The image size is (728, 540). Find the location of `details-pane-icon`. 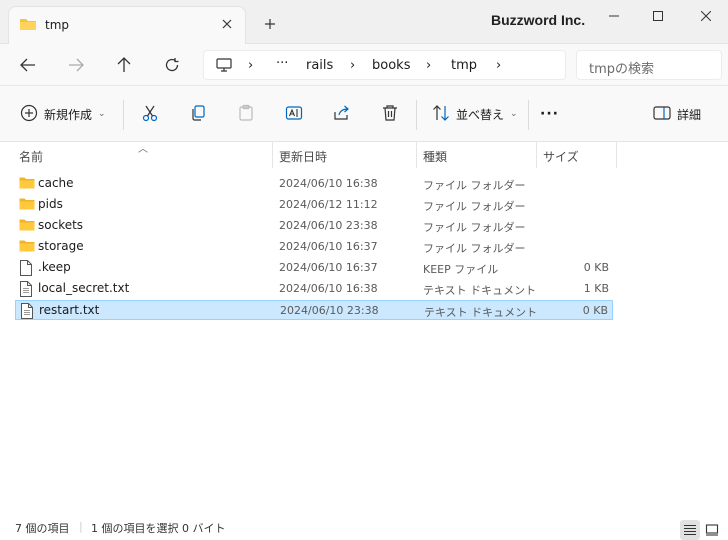

details-pane-icon is located at coordinates (662, 114).